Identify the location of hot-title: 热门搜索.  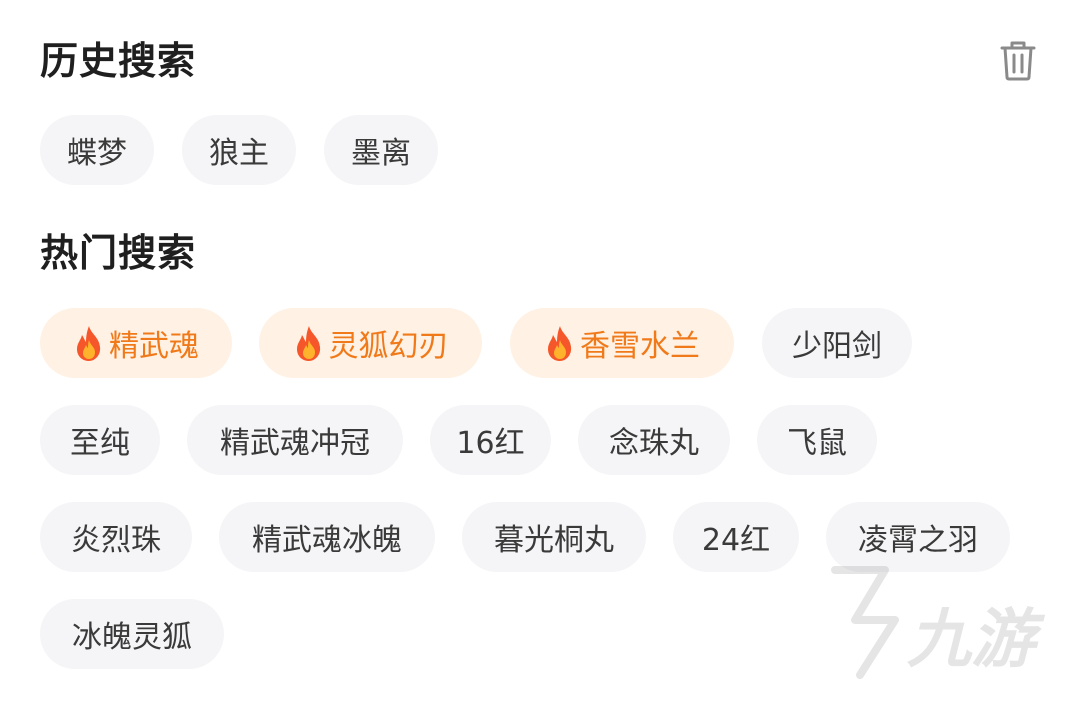
(118, 253).